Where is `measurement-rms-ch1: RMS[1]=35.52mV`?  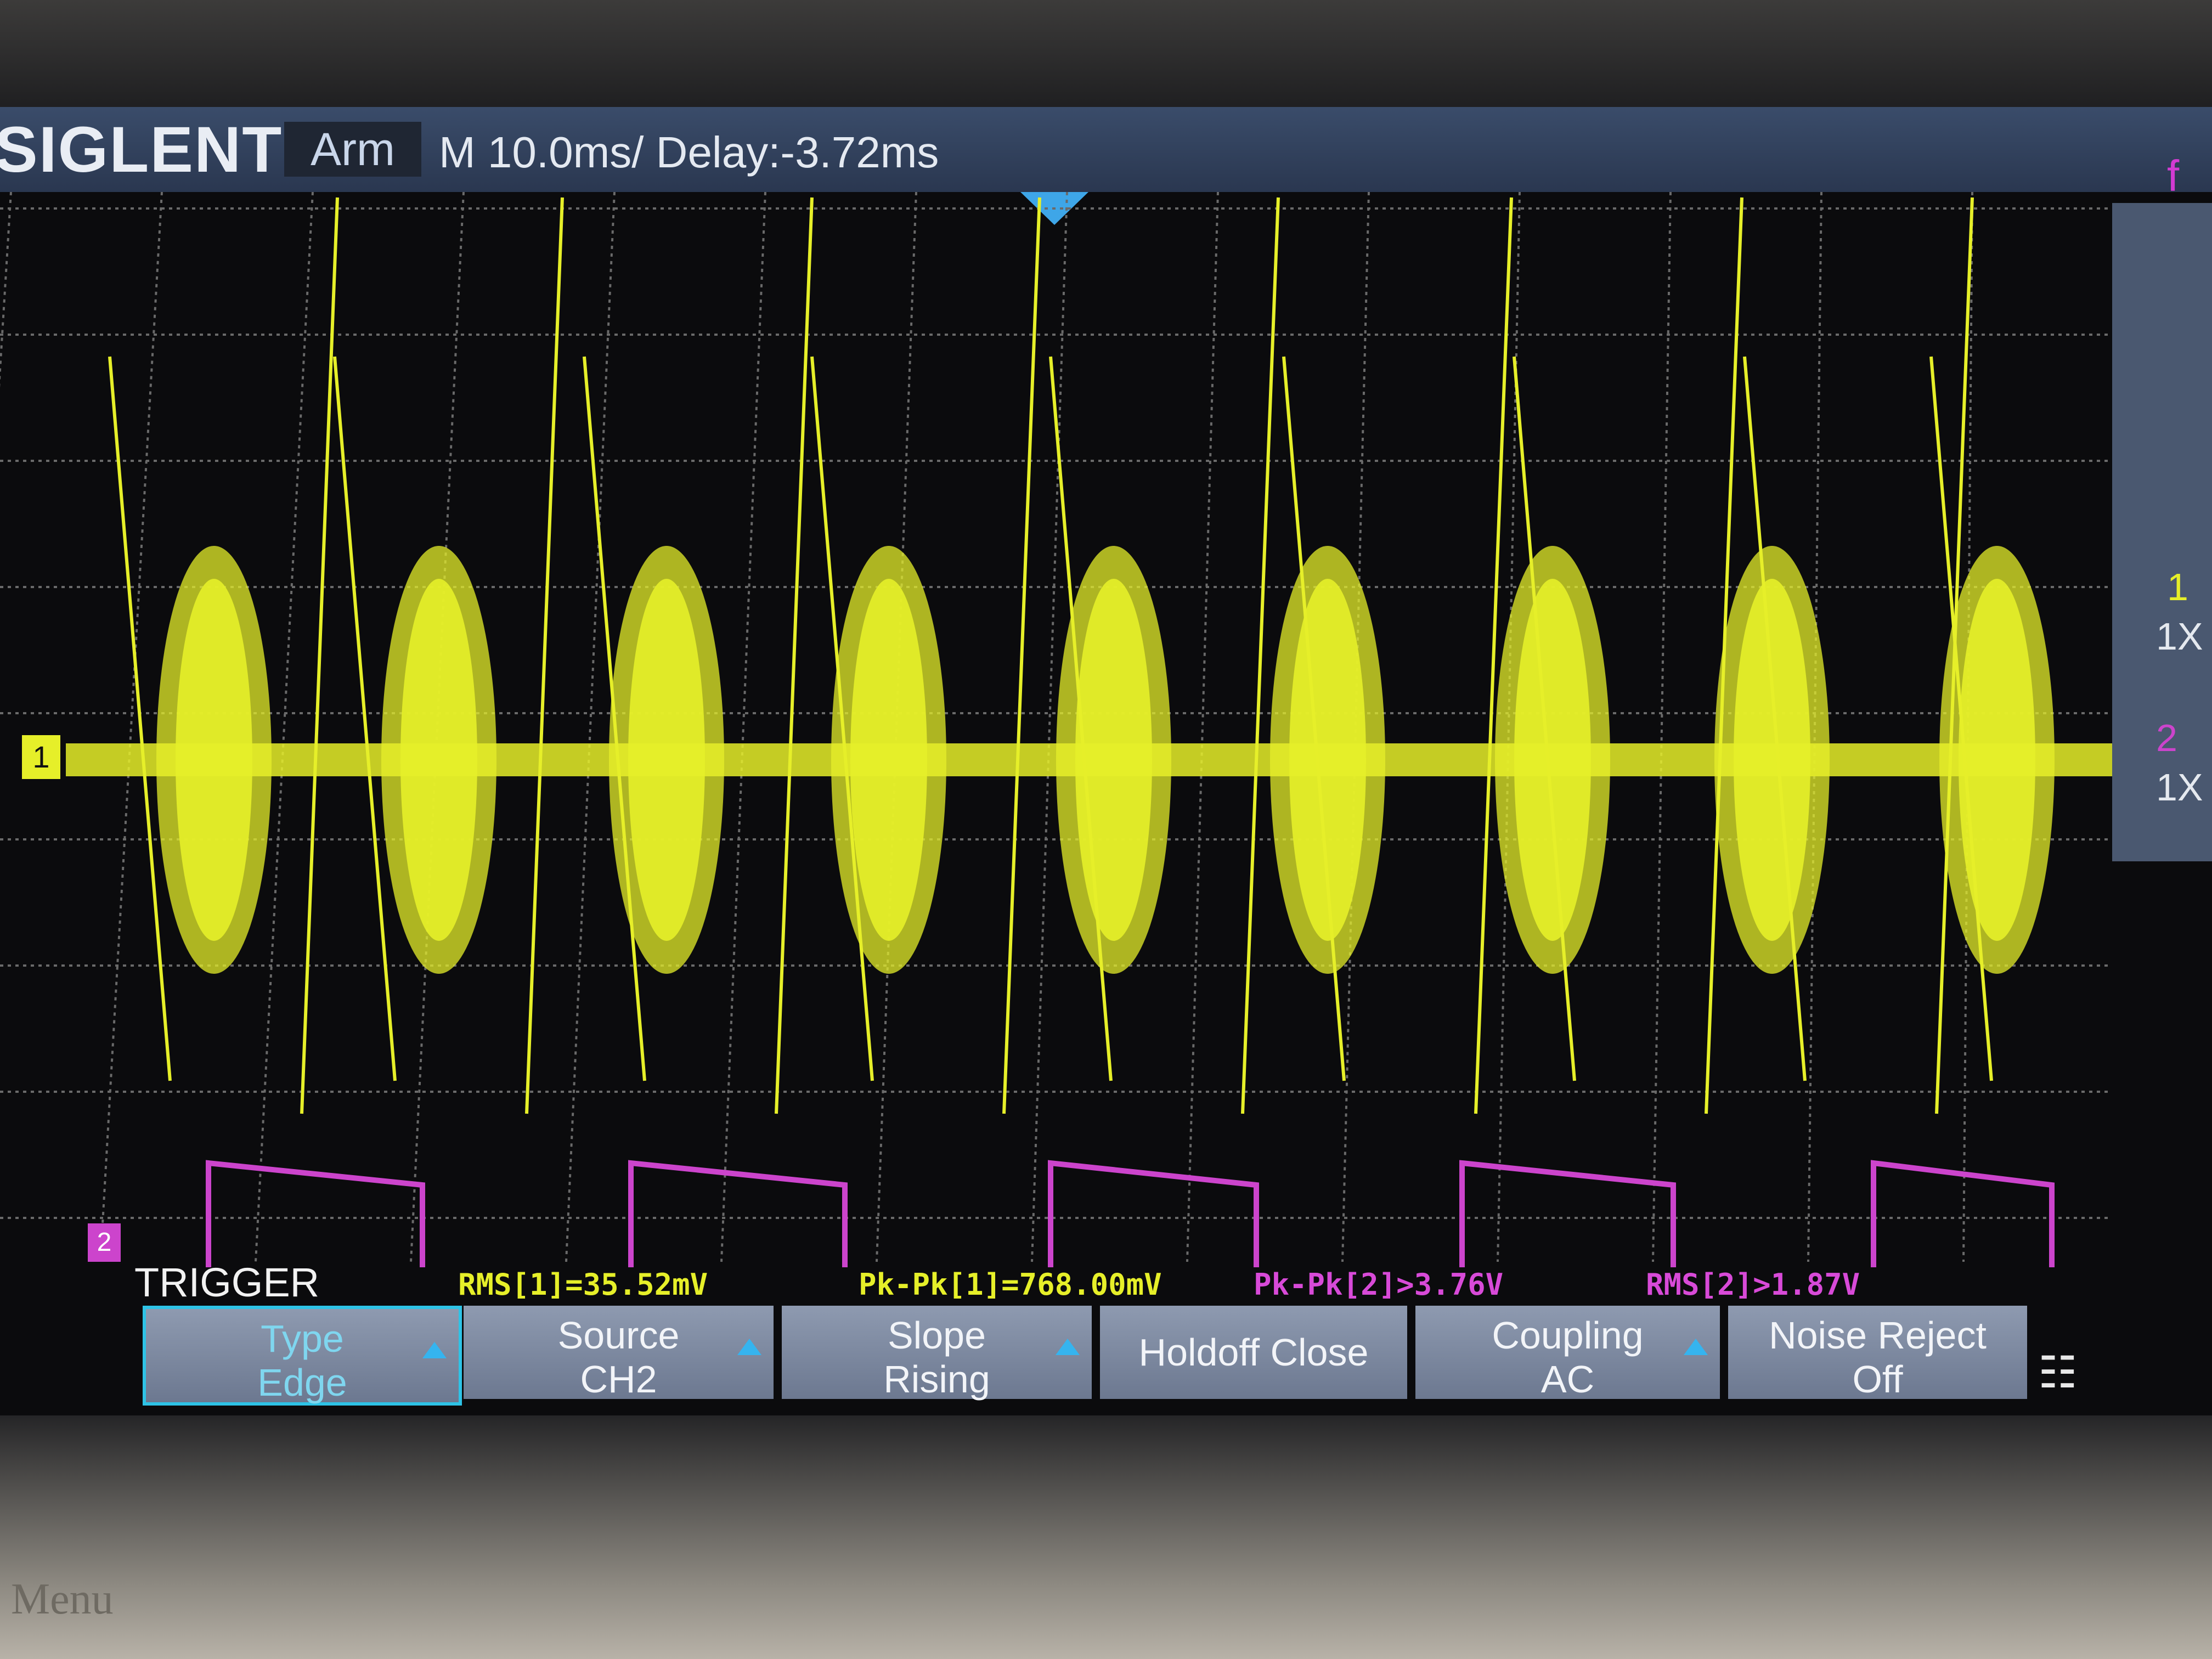
measurement-rms-ch1: RMS[1]=35.52mV is located at coordinates (583, 1284).